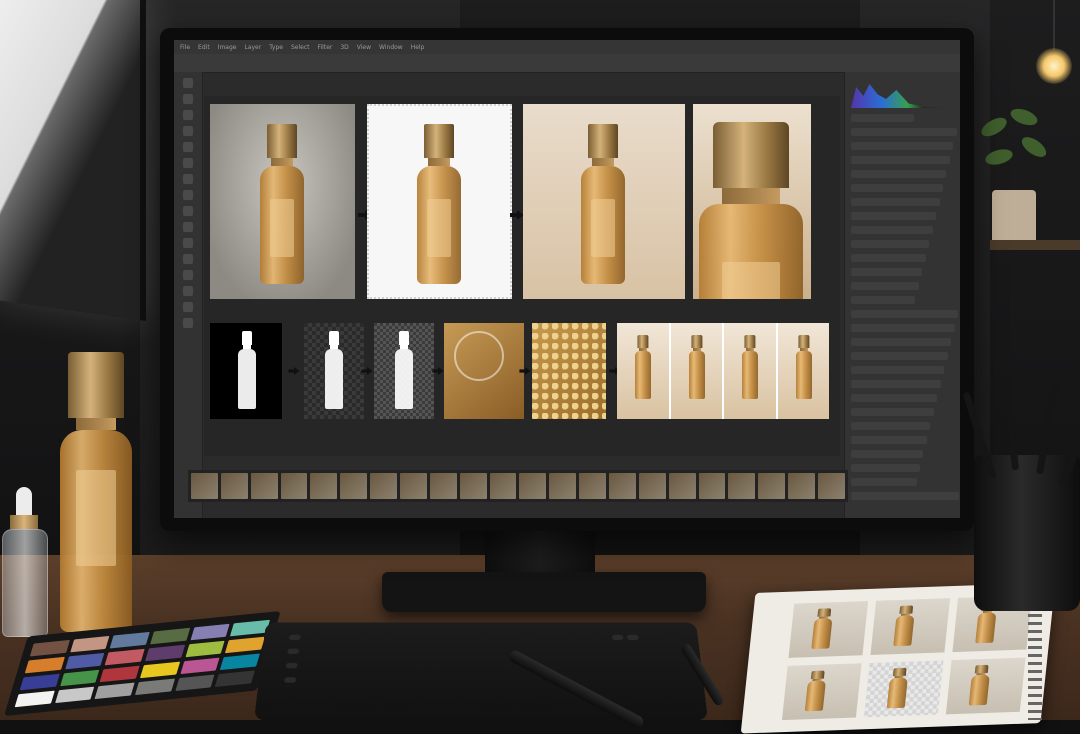  What do you see at coordinates (418, 47) in the screenshot?
I see `menu-item: Help` at bounding box center [418, 47].